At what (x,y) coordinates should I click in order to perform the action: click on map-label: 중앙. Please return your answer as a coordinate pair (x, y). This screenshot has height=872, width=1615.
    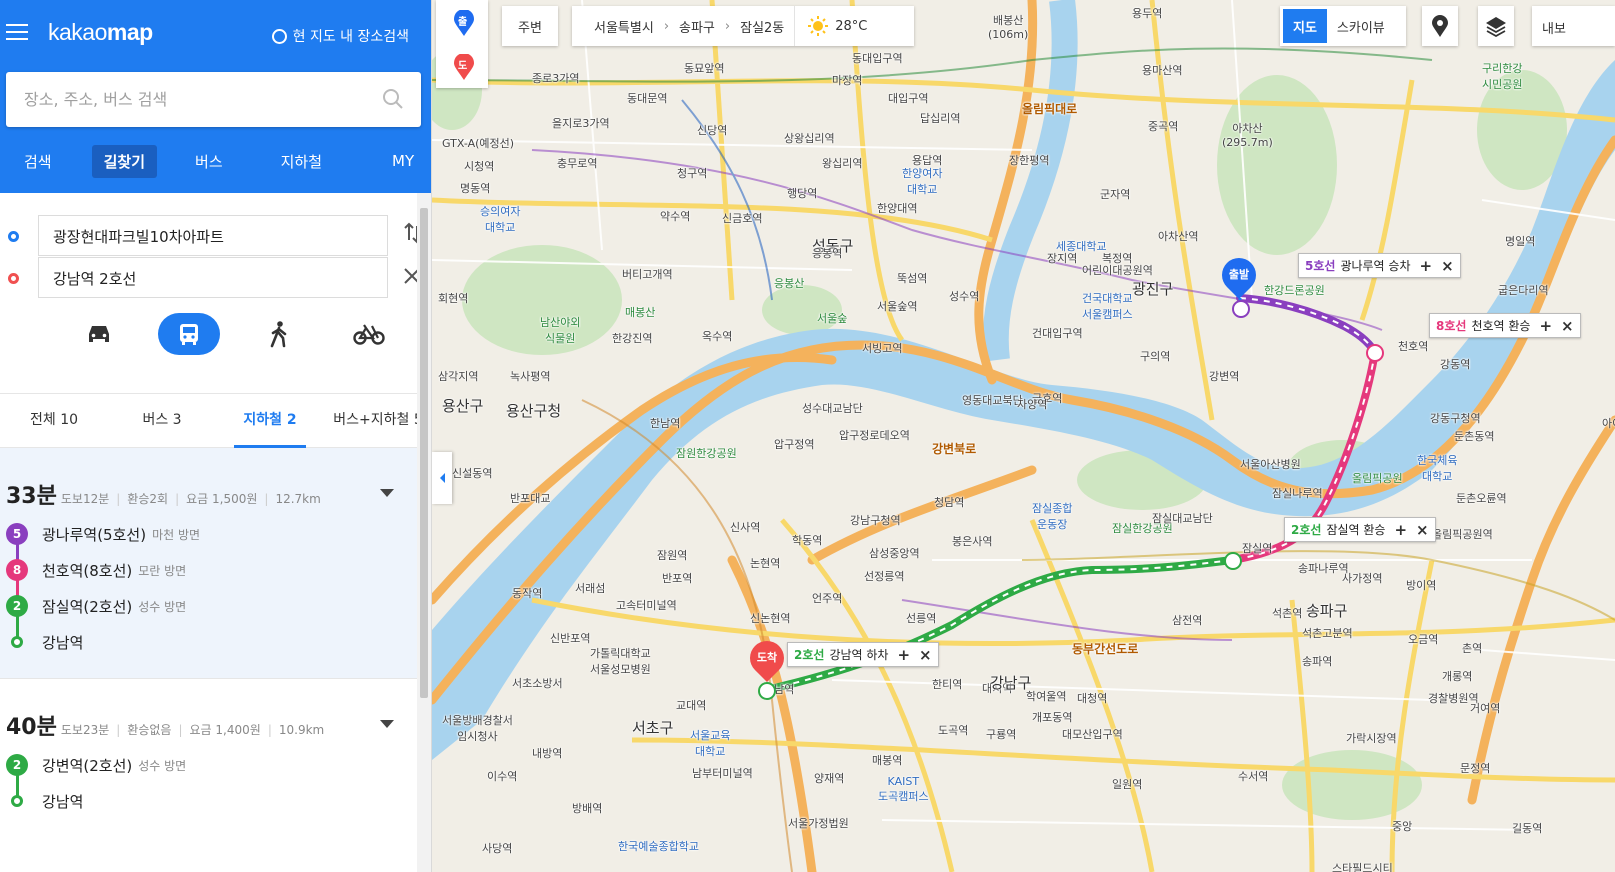
    Looking at the image, I should click on (1402, 826).